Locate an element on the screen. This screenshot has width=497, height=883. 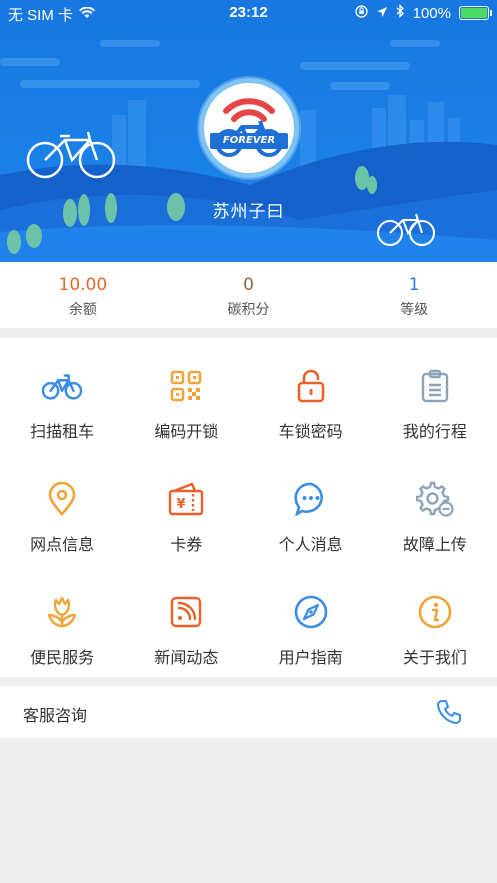
clipboard-icon is located at coordinates (435, 386).